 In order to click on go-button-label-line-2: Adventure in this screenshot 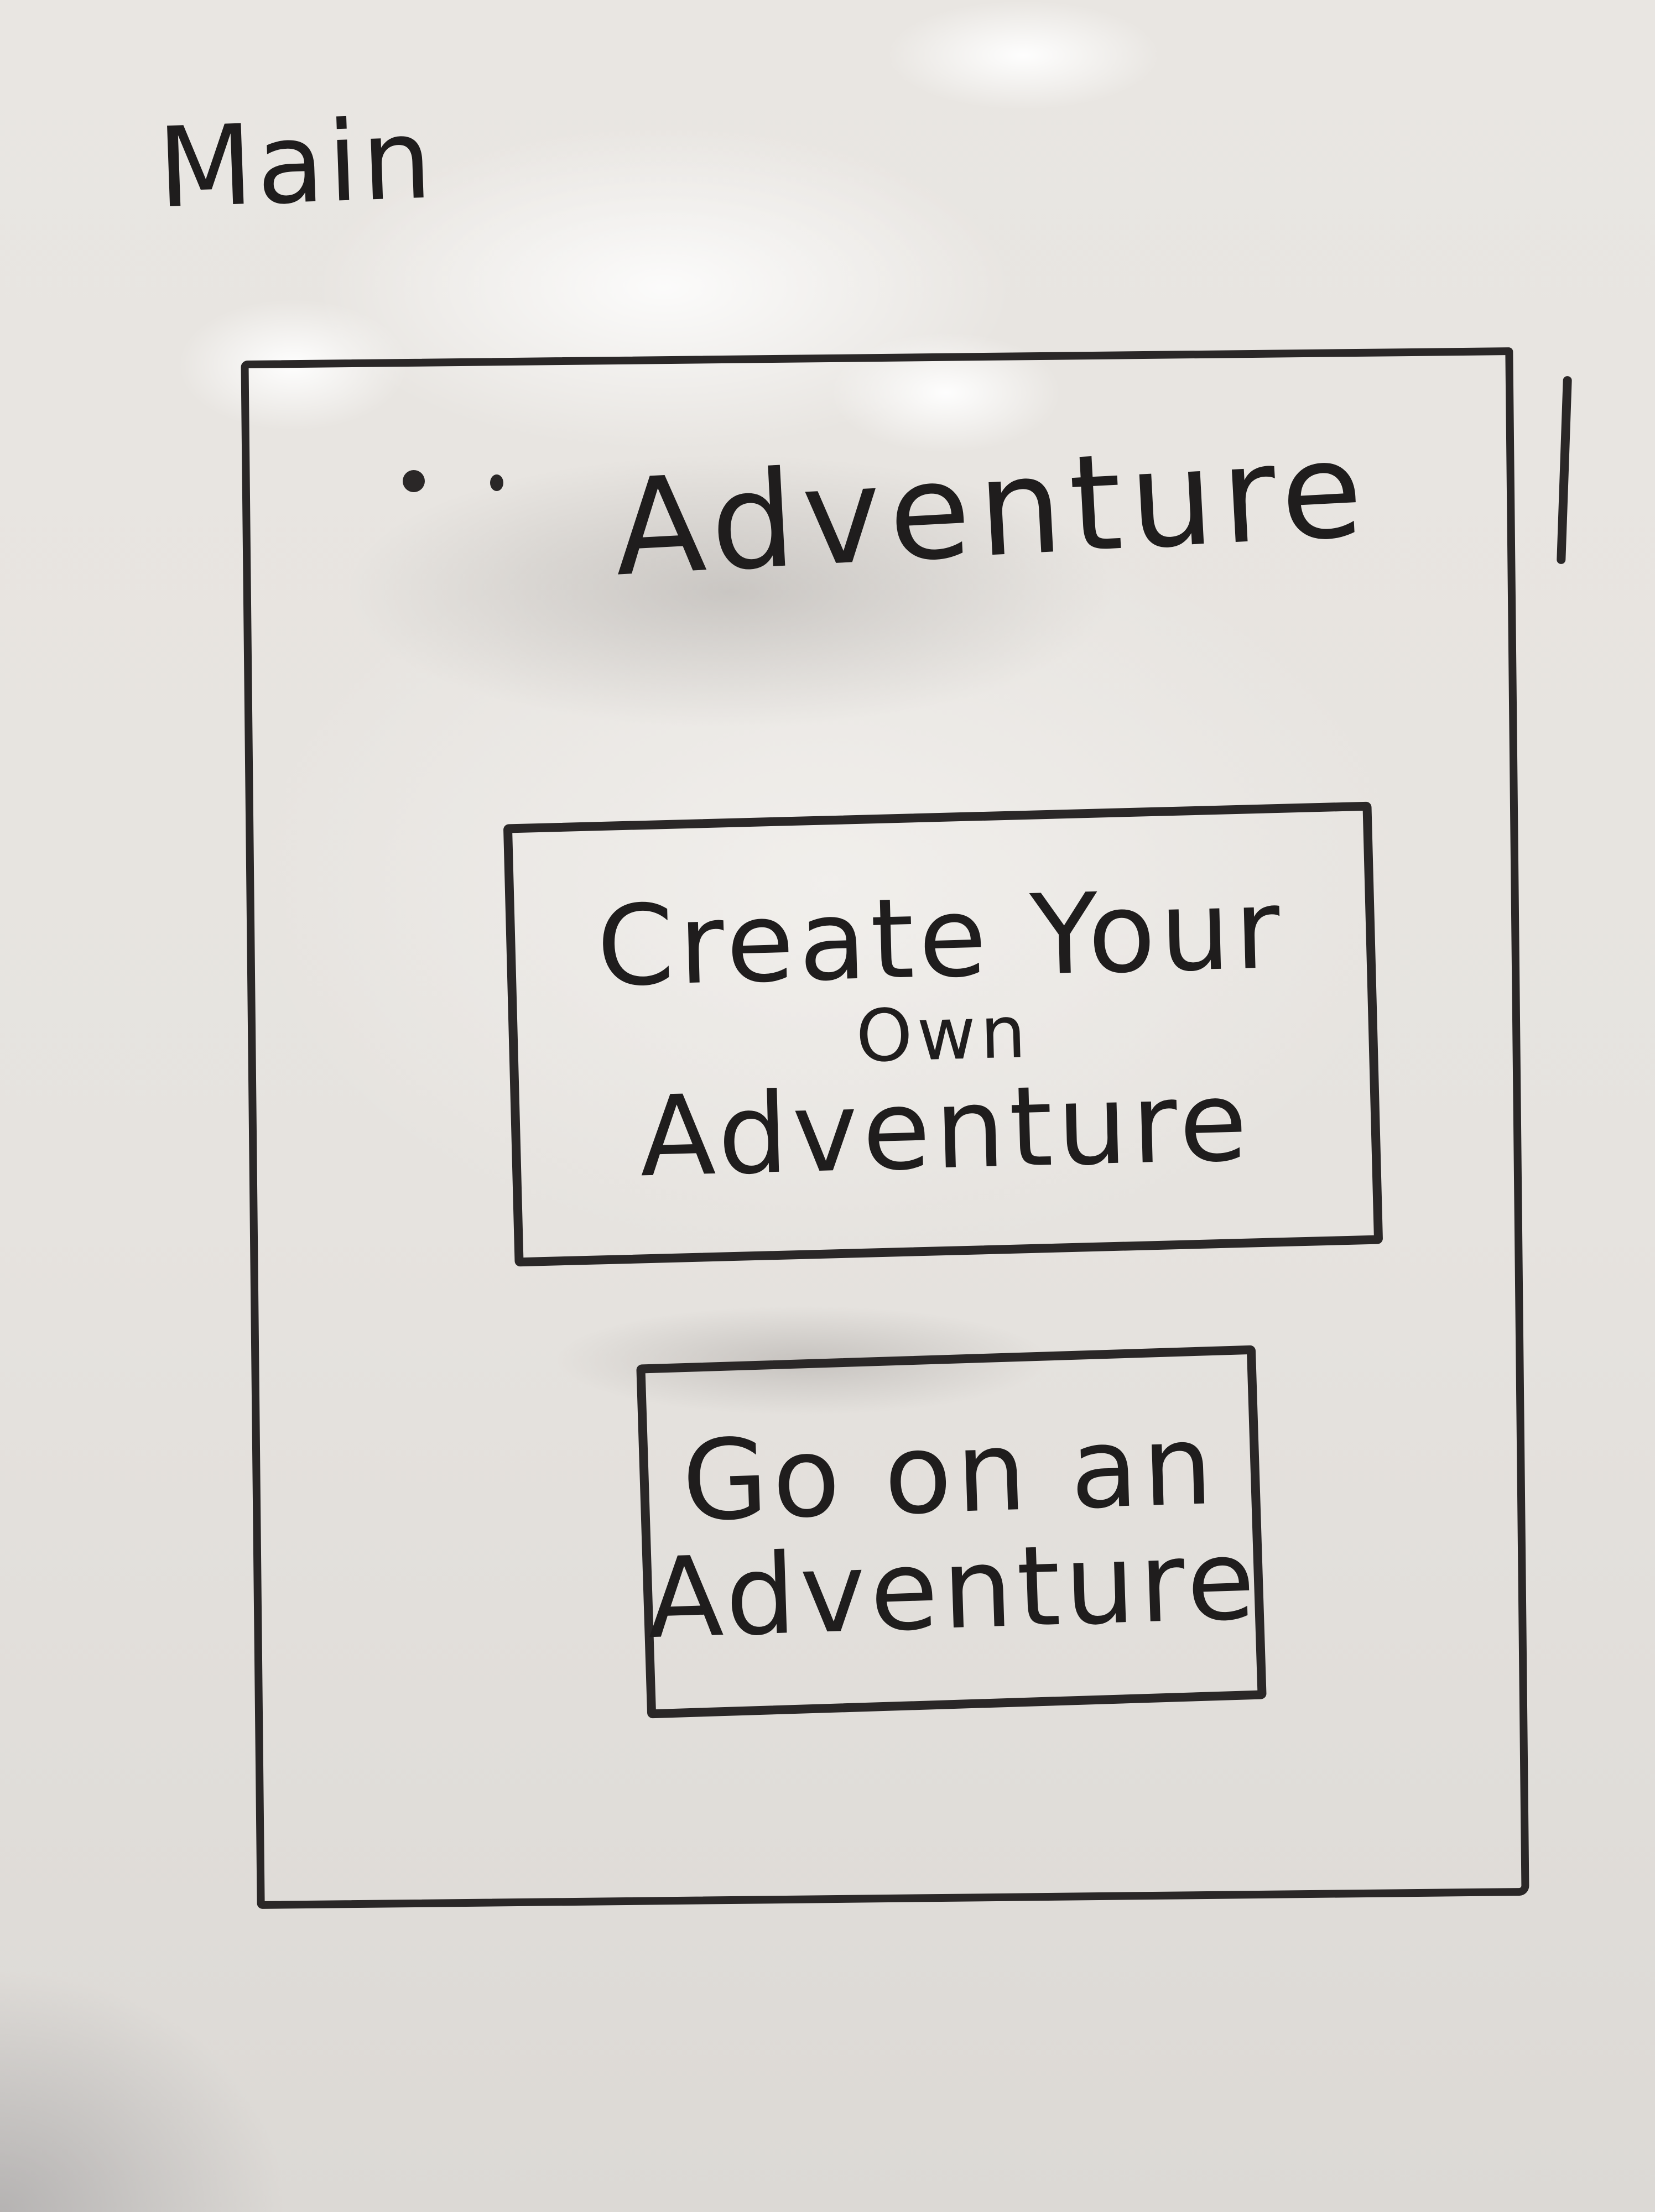, I will do `click(953, 1589)`.